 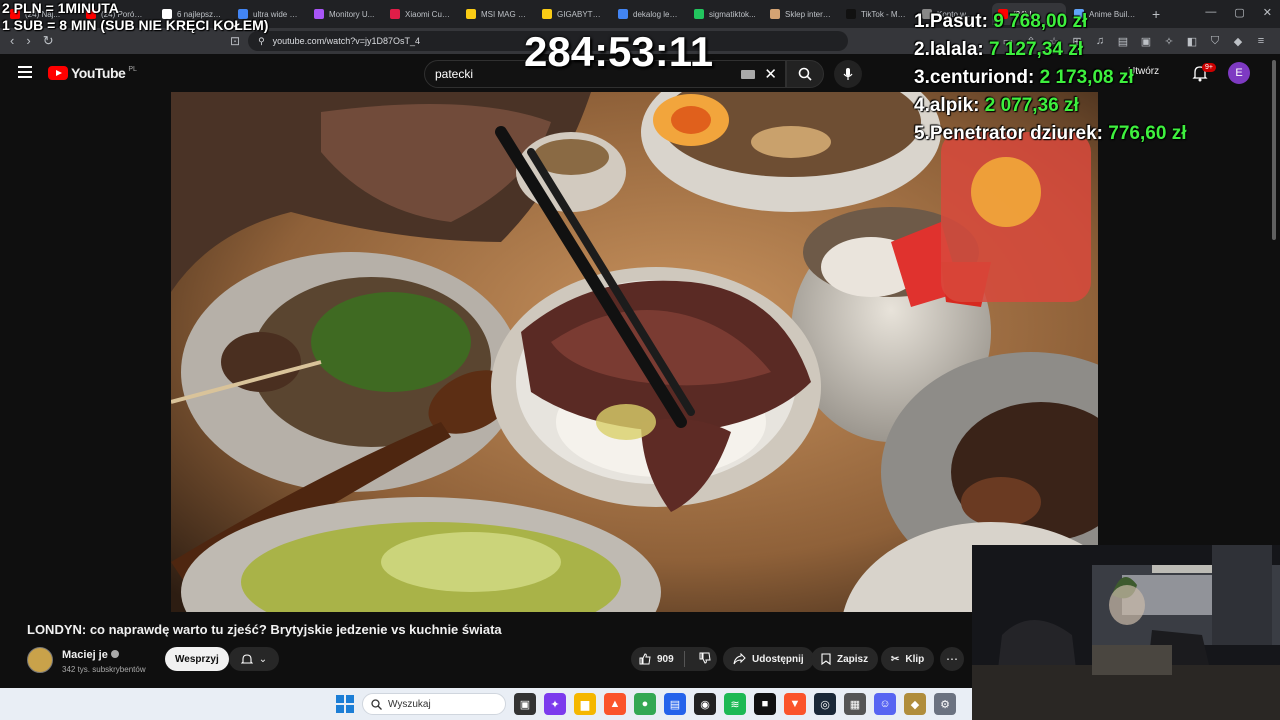 I want to click on leaderboard-amount: 9 768,00 zł, so click(x=1040, y=21).